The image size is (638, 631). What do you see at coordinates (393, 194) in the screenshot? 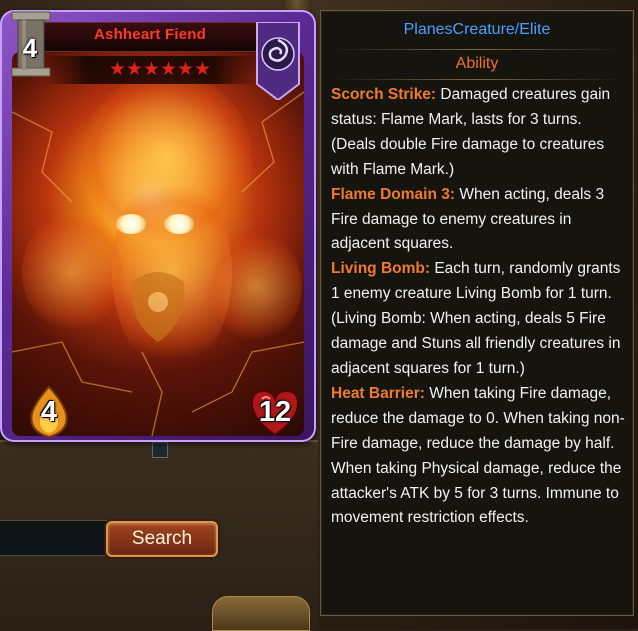
I see `ability-name: Flame Domain 3:` at bounding box center [393, 194].